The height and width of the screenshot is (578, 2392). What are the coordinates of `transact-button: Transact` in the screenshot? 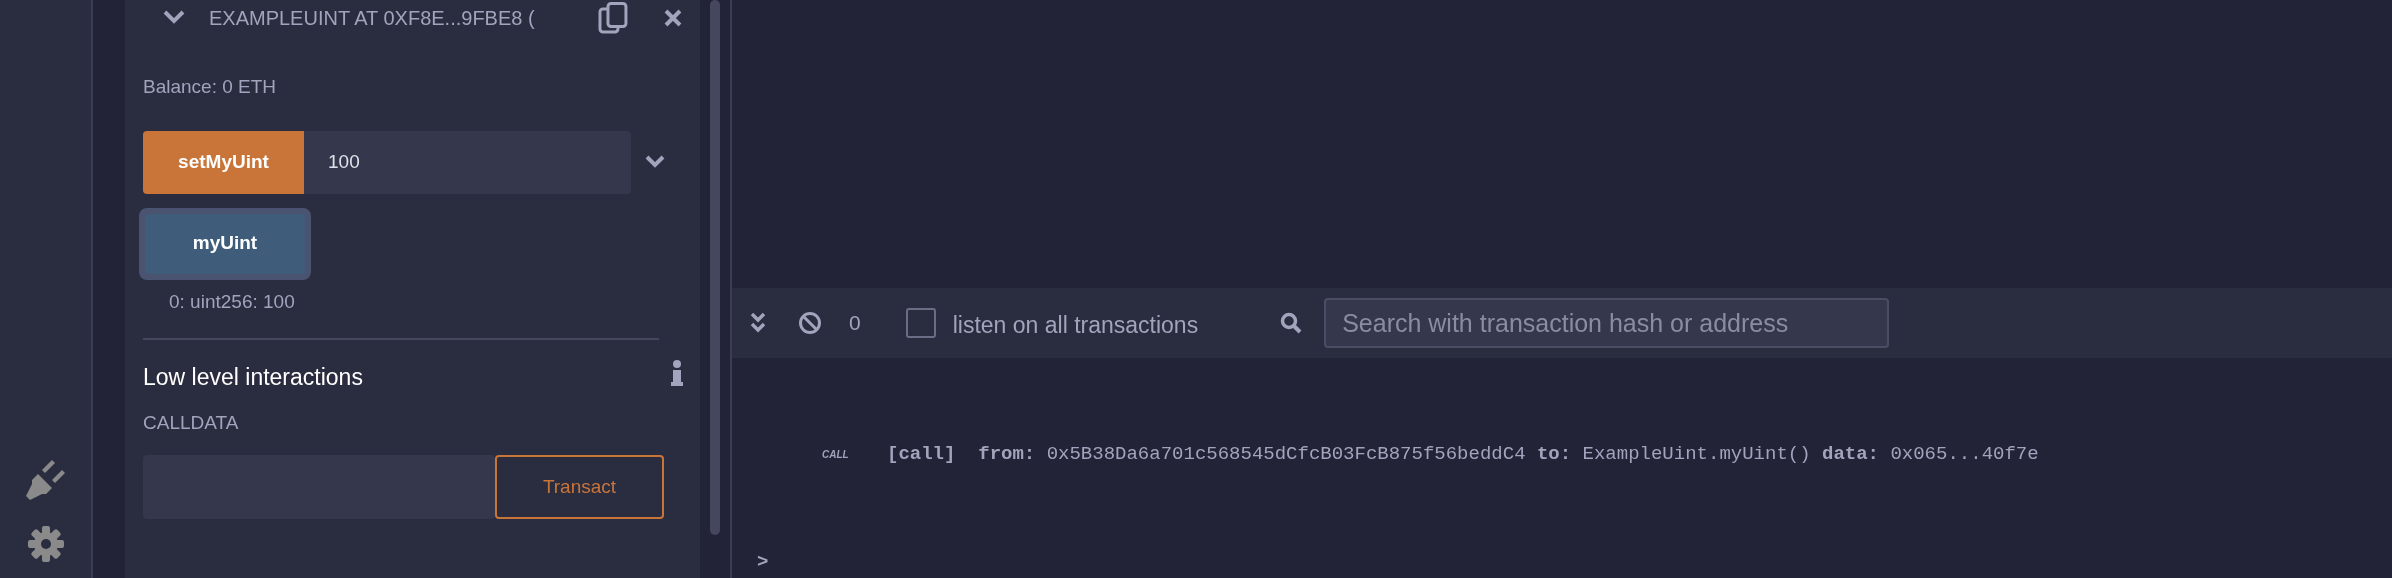 It's located at (579, 487).